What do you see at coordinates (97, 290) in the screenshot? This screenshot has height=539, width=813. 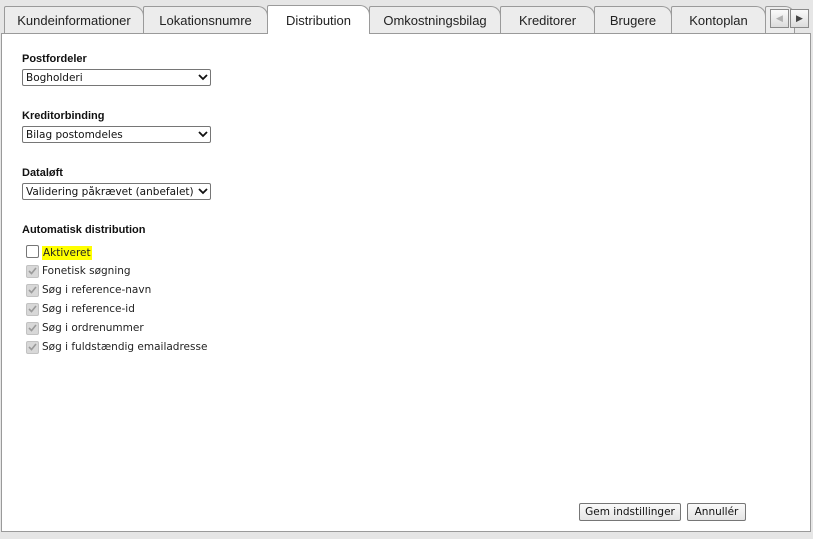 I see `reference-navn-label: Søg i reference-navn` at bounding box center [97, 290].